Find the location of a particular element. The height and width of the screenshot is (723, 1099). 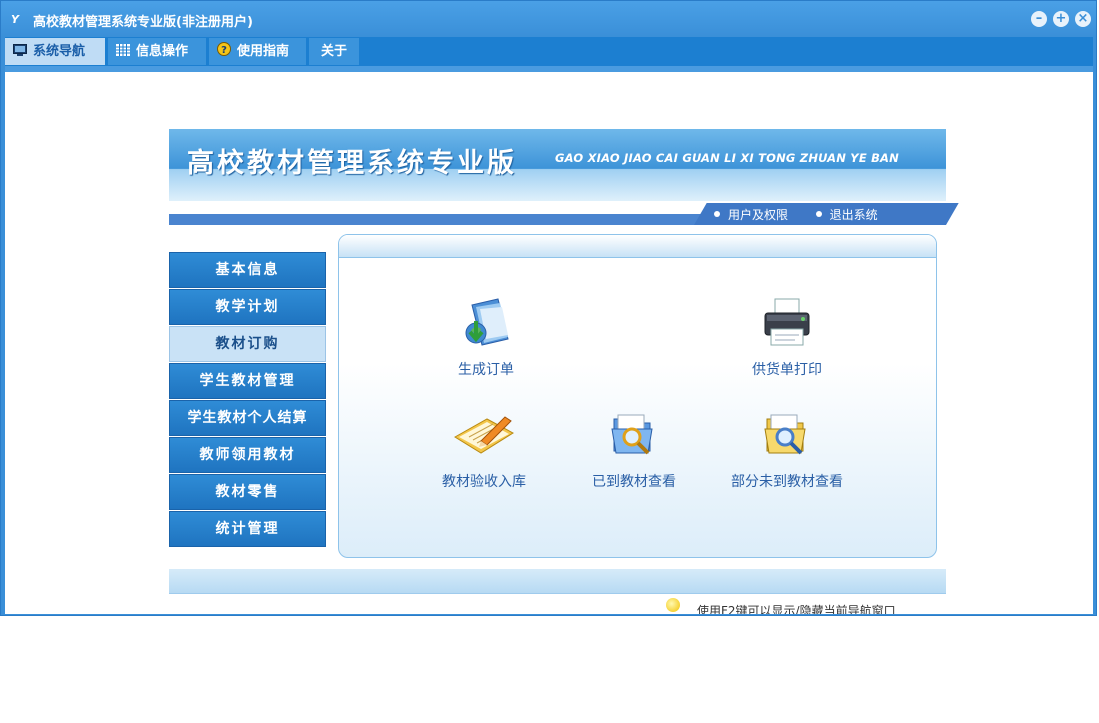

user-permissions-link: 用户及权限 is located at coordinates (751, 215).